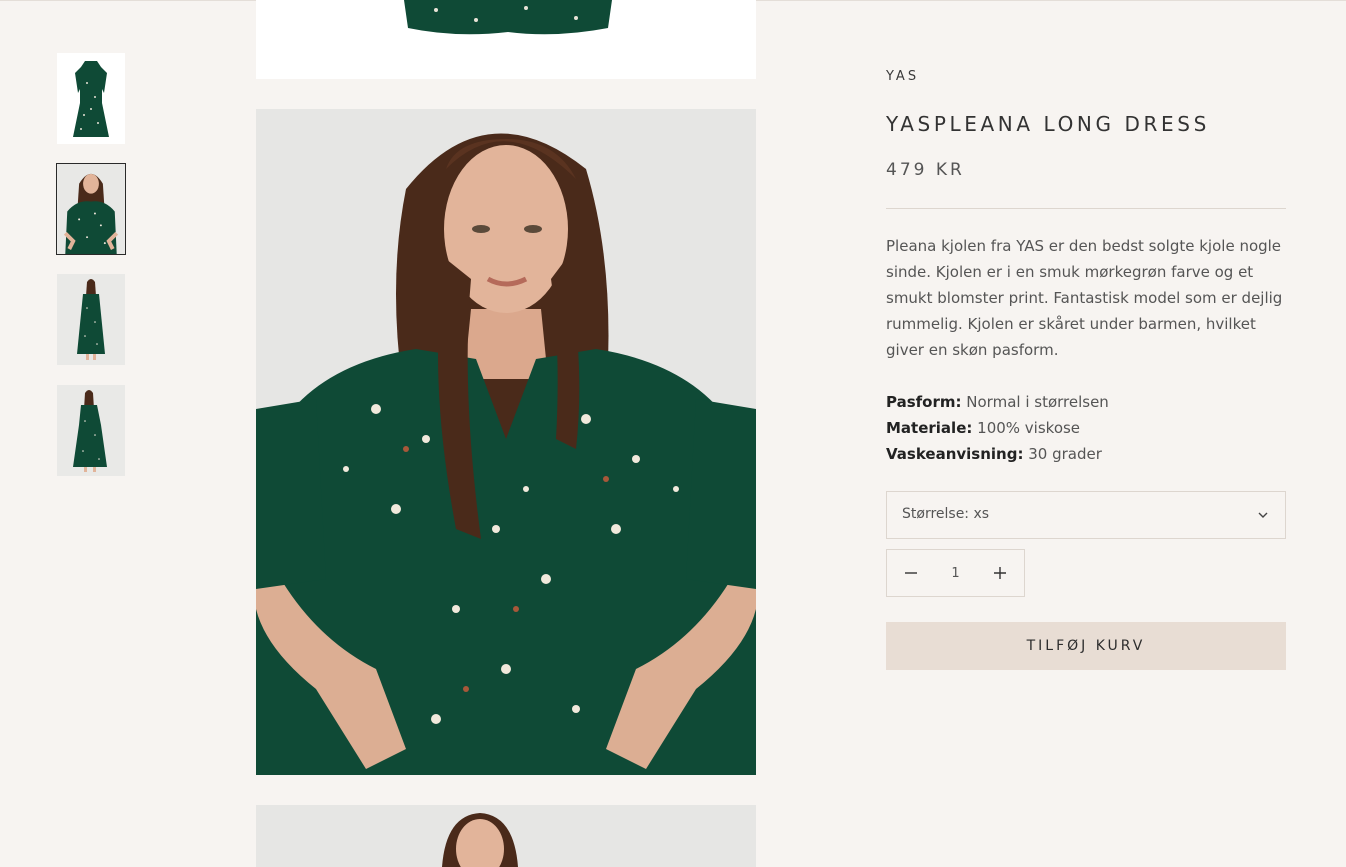 The image size is (1346, 867). I want to click on plus-icon, so click(1000, 573).